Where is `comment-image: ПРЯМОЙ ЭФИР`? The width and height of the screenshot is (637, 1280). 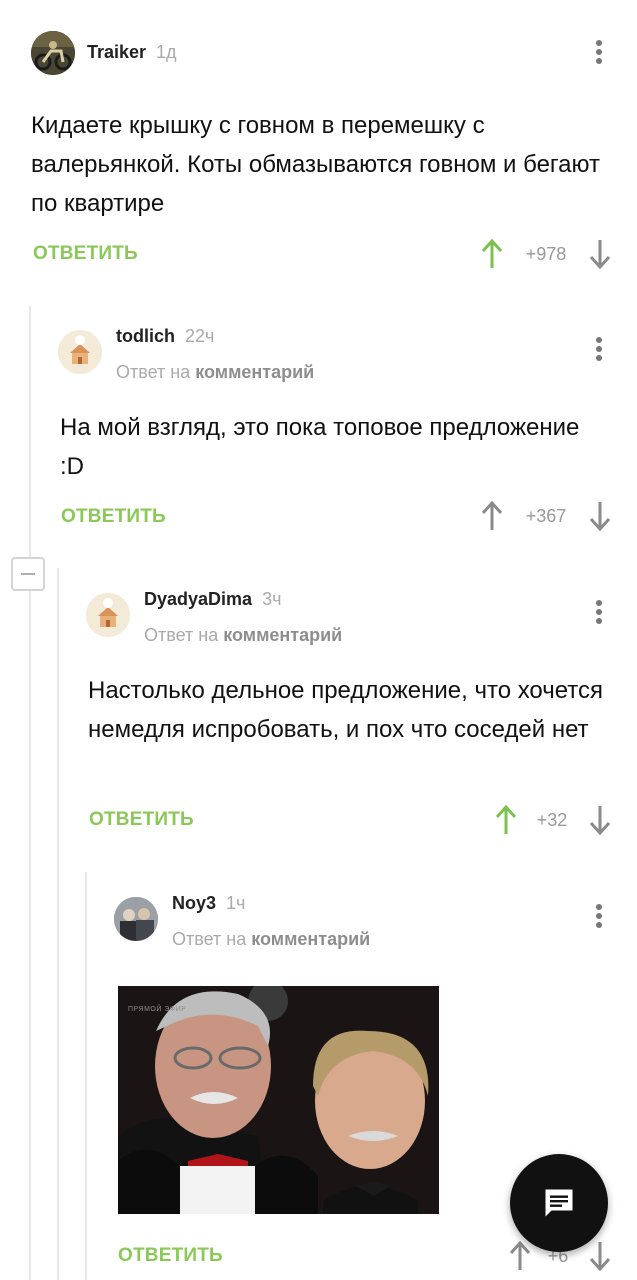
comment-image: ПРЯМОЙ ЭФИР is located at coordinates (278, 1100).